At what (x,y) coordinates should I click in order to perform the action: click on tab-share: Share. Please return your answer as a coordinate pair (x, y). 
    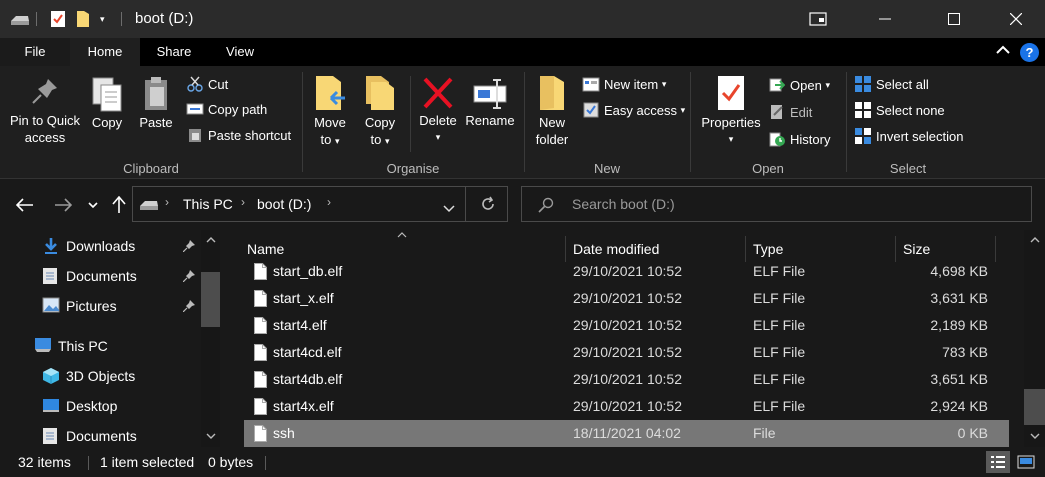
    Looking at the image, I should click on (174, 52).